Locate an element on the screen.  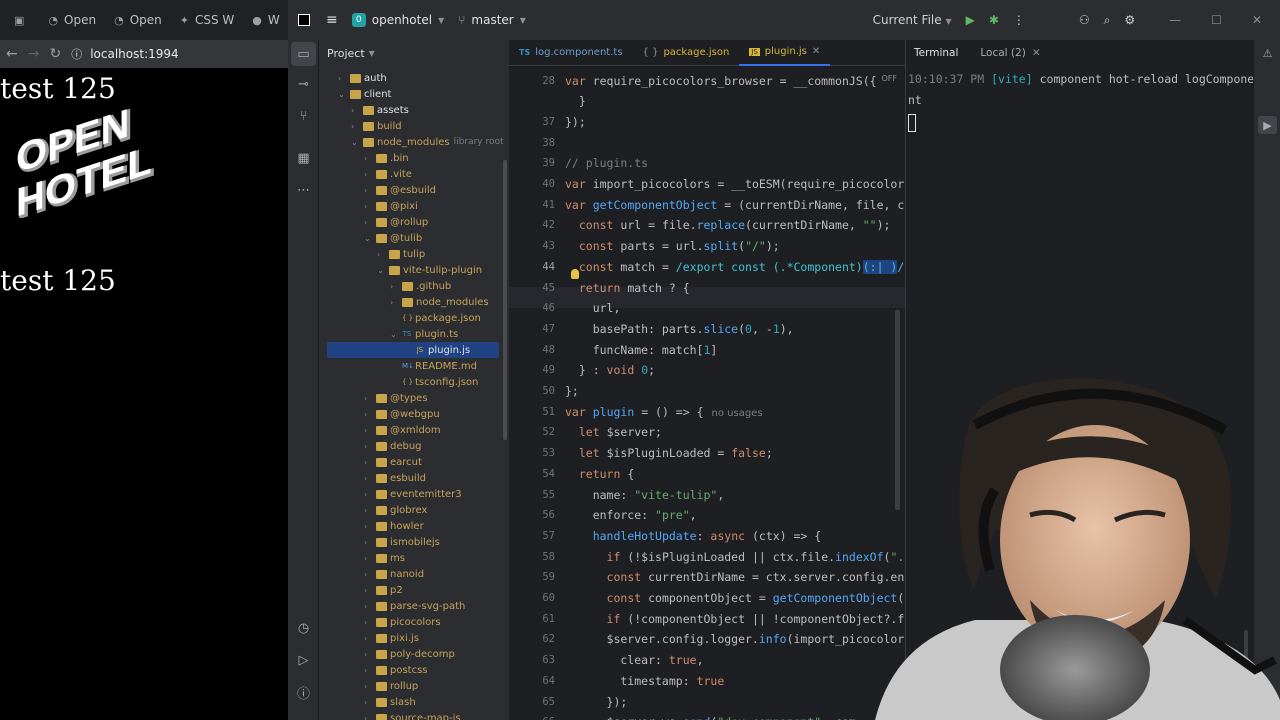
tree-item: › slash is located at coordinates (390, 702).